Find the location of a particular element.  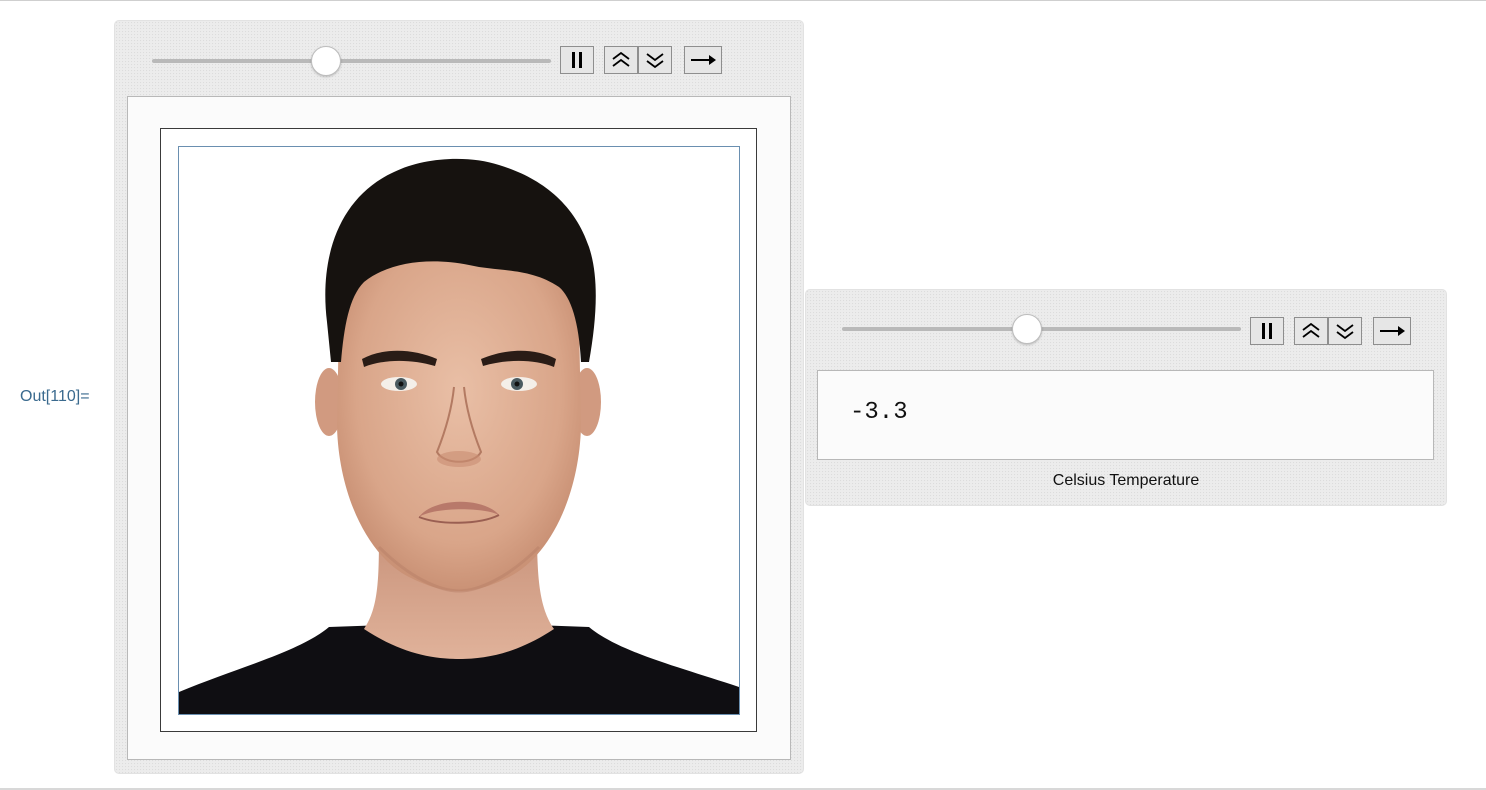

value-caption: Celsius Temperature is located at coordinates (1126, 480).